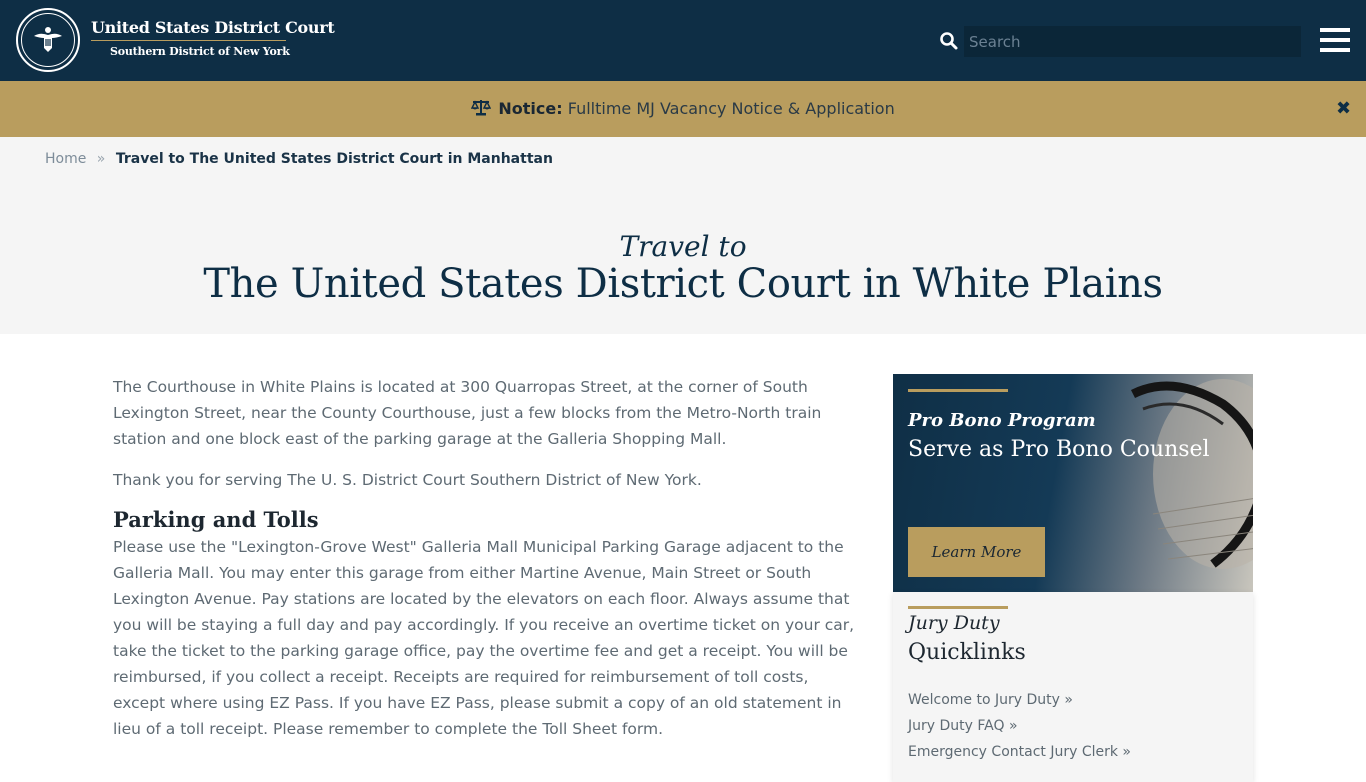  I want to click on court-seal-logo, so click(48, 40).